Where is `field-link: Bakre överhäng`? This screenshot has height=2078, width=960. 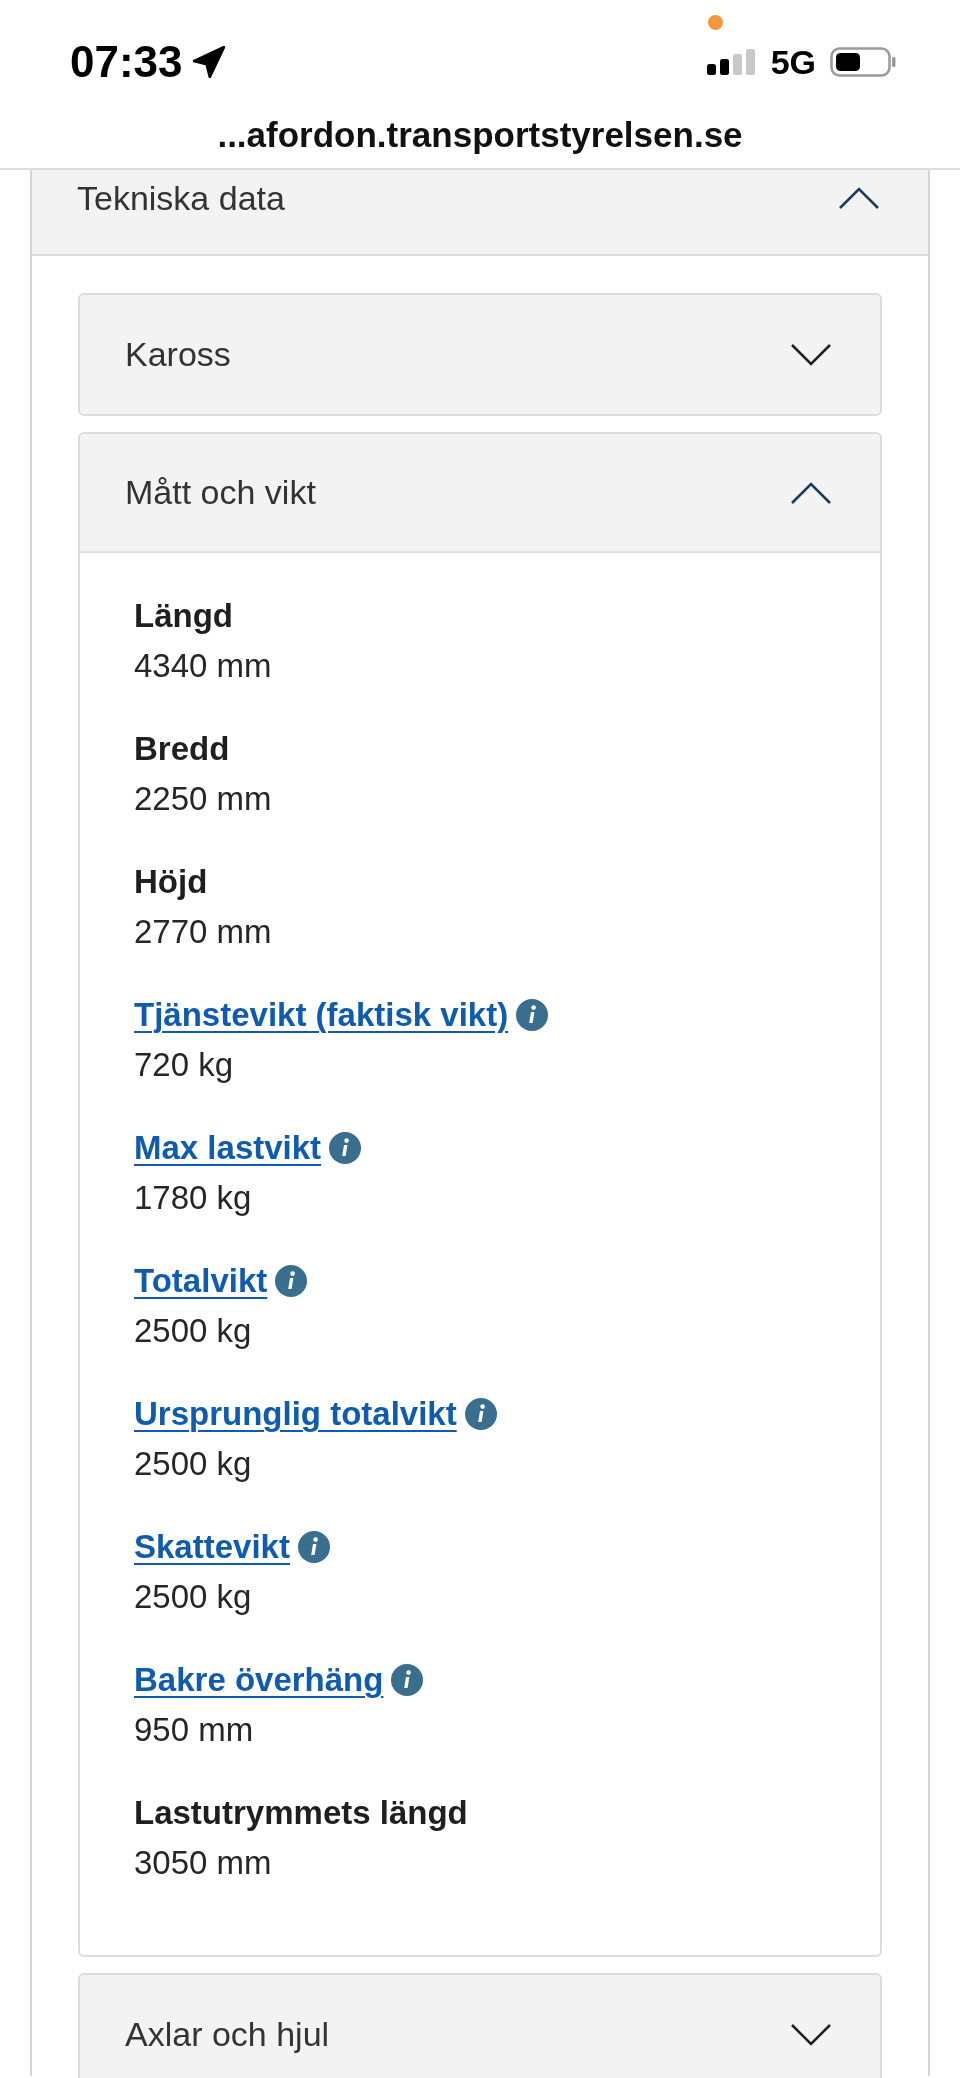 field-link: Bakre överhäng is located at coordinates (259, 1680).